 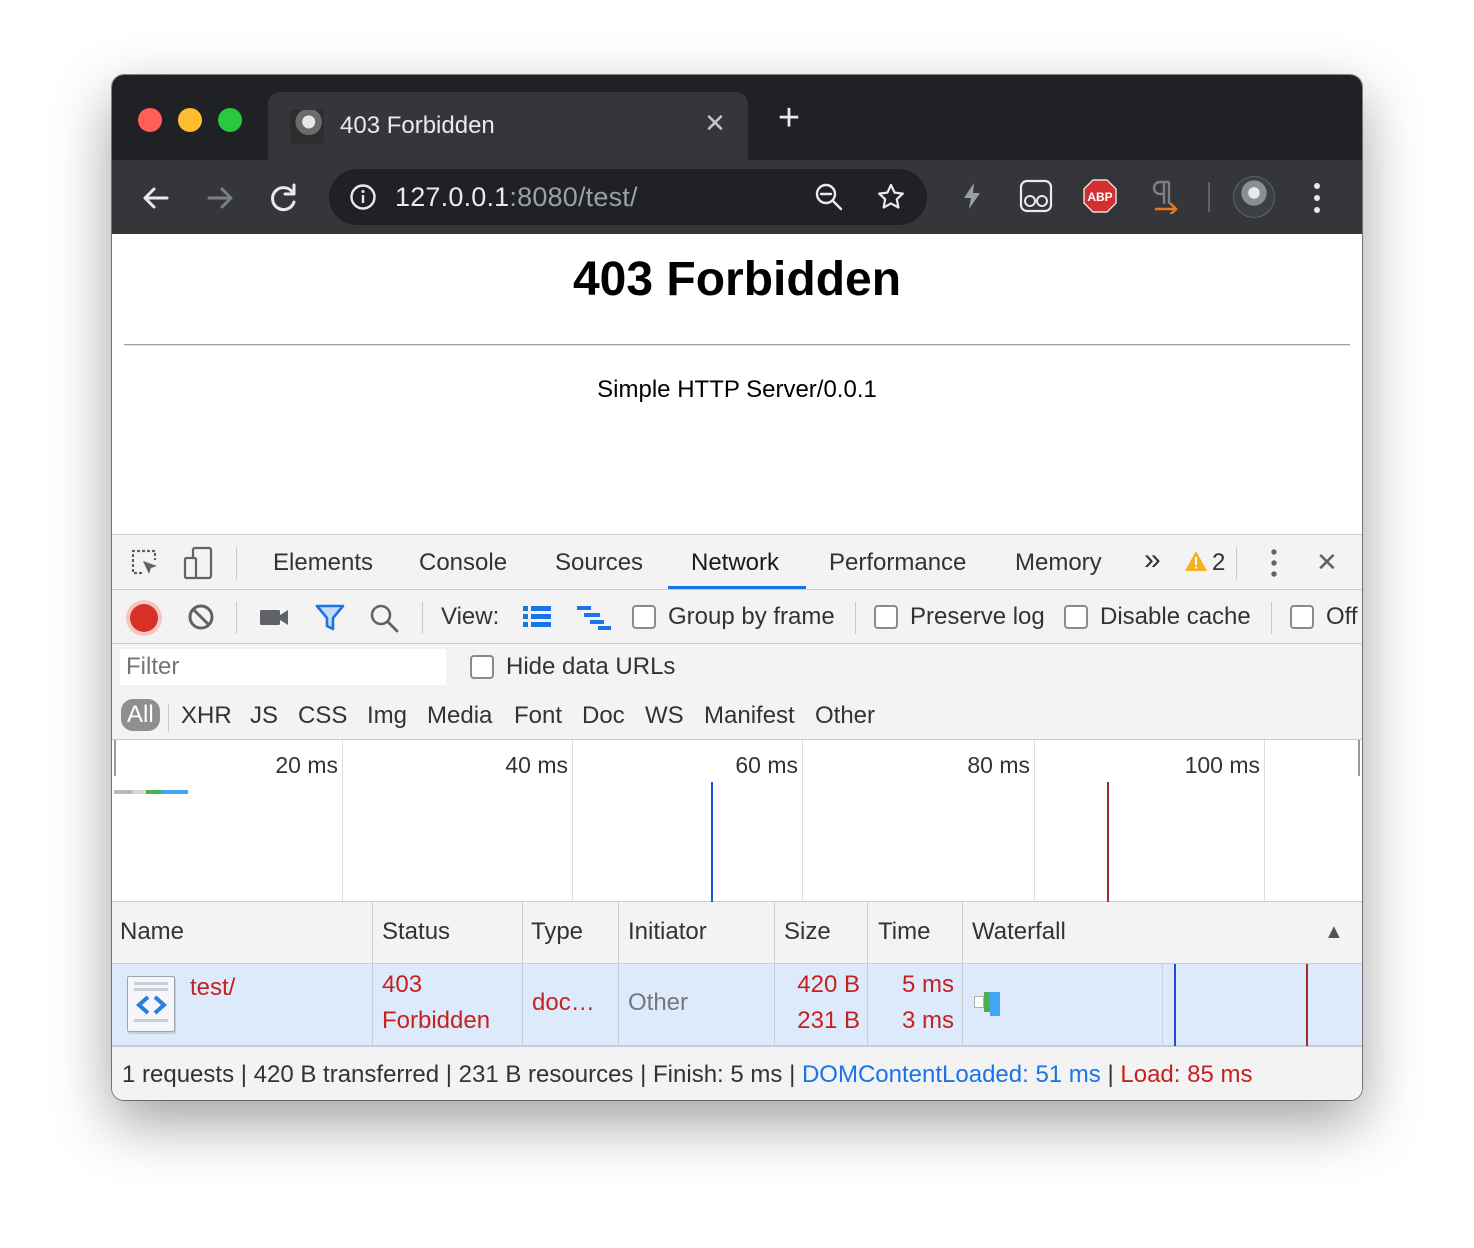 What do you see at coordinates (644, 617) in the screenshot?
I see `group-by-frame-checkbox` at bounding box center [644, 617].